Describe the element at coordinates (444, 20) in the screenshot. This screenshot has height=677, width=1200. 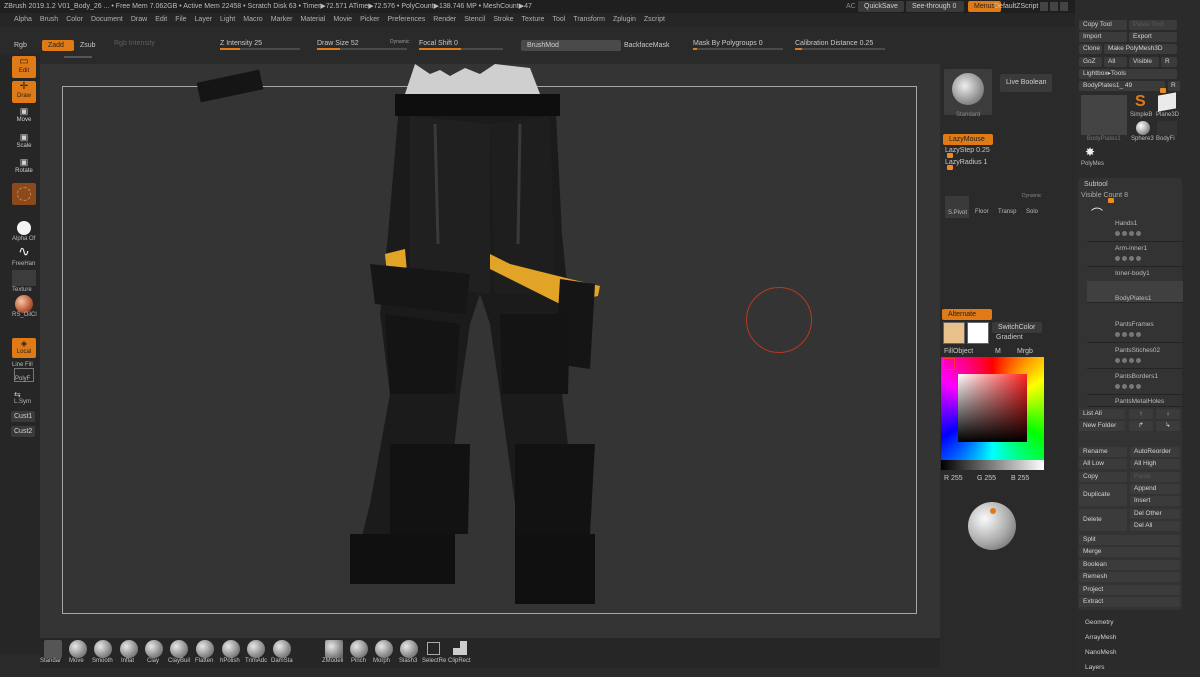
I see `menu-render: Render` at that location.